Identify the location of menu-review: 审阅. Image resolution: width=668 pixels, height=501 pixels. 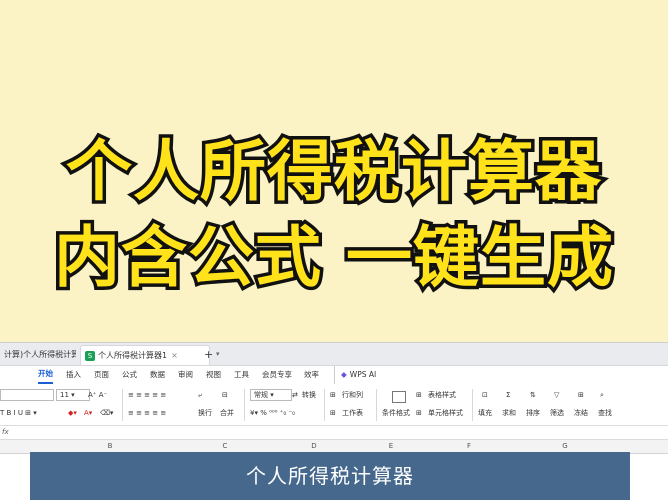
(185, 375).